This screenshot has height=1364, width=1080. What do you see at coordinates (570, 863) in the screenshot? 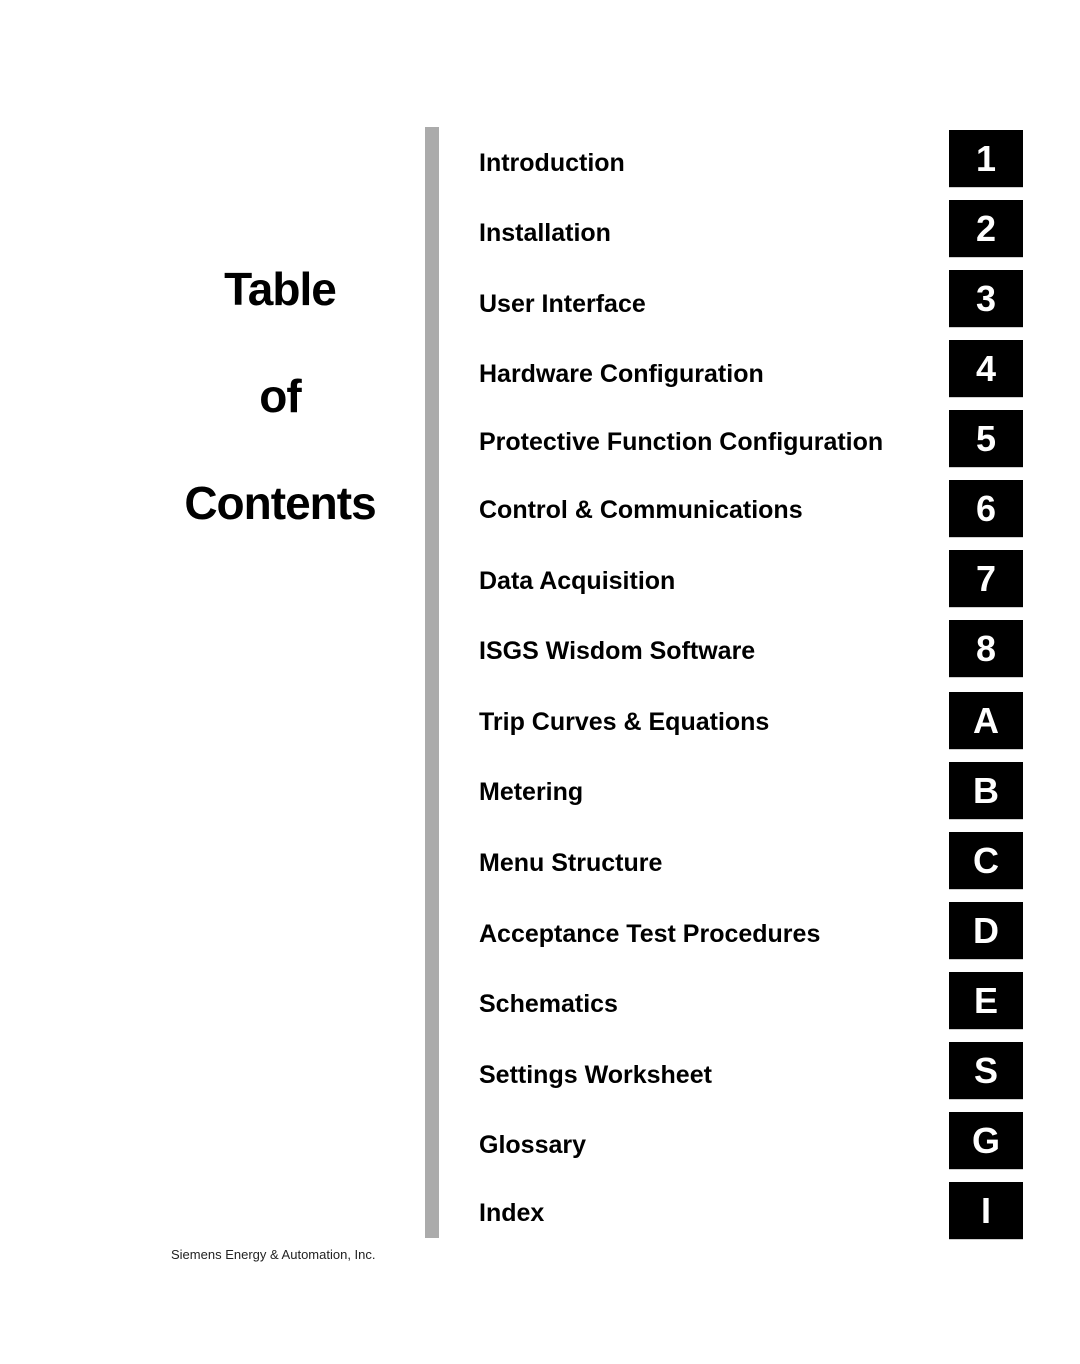
I see `toc-entry-label: Menu Structure` at bounding box center [570, 863].